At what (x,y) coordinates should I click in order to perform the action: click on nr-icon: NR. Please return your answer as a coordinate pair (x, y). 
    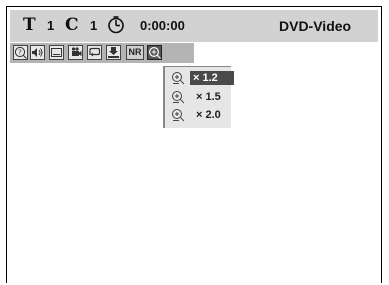
    Looking at the image, I should click on (135, 52).